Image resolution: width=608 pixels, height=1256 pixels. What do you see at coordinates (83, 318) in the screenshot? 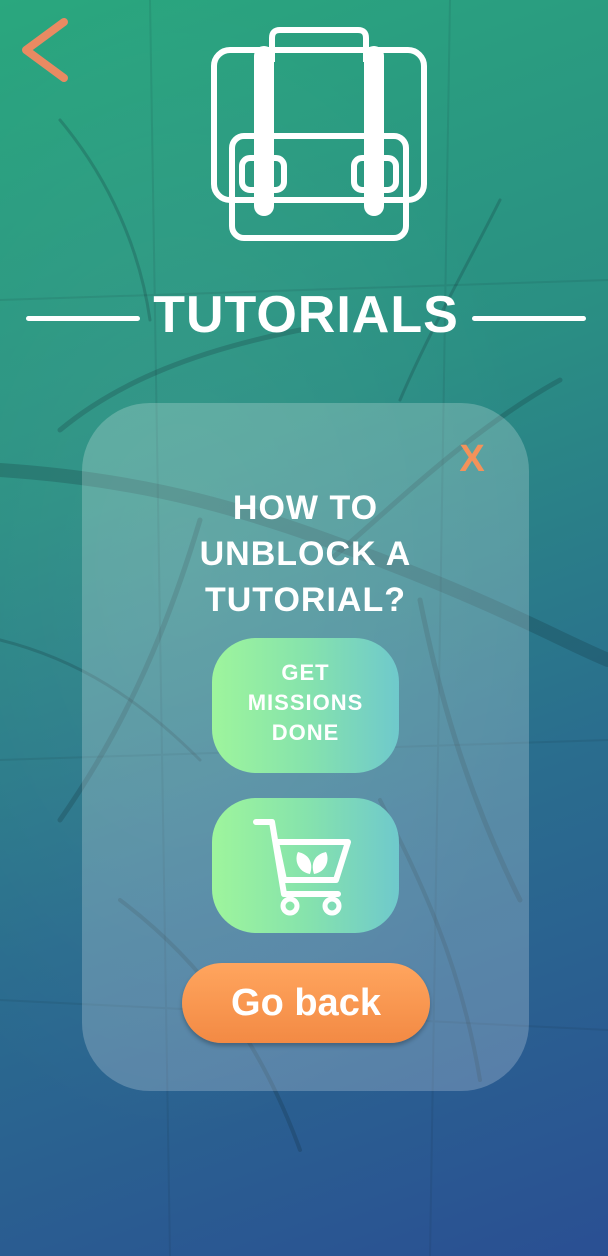
I see `title-divider-left` at bounding box center [83, 318].